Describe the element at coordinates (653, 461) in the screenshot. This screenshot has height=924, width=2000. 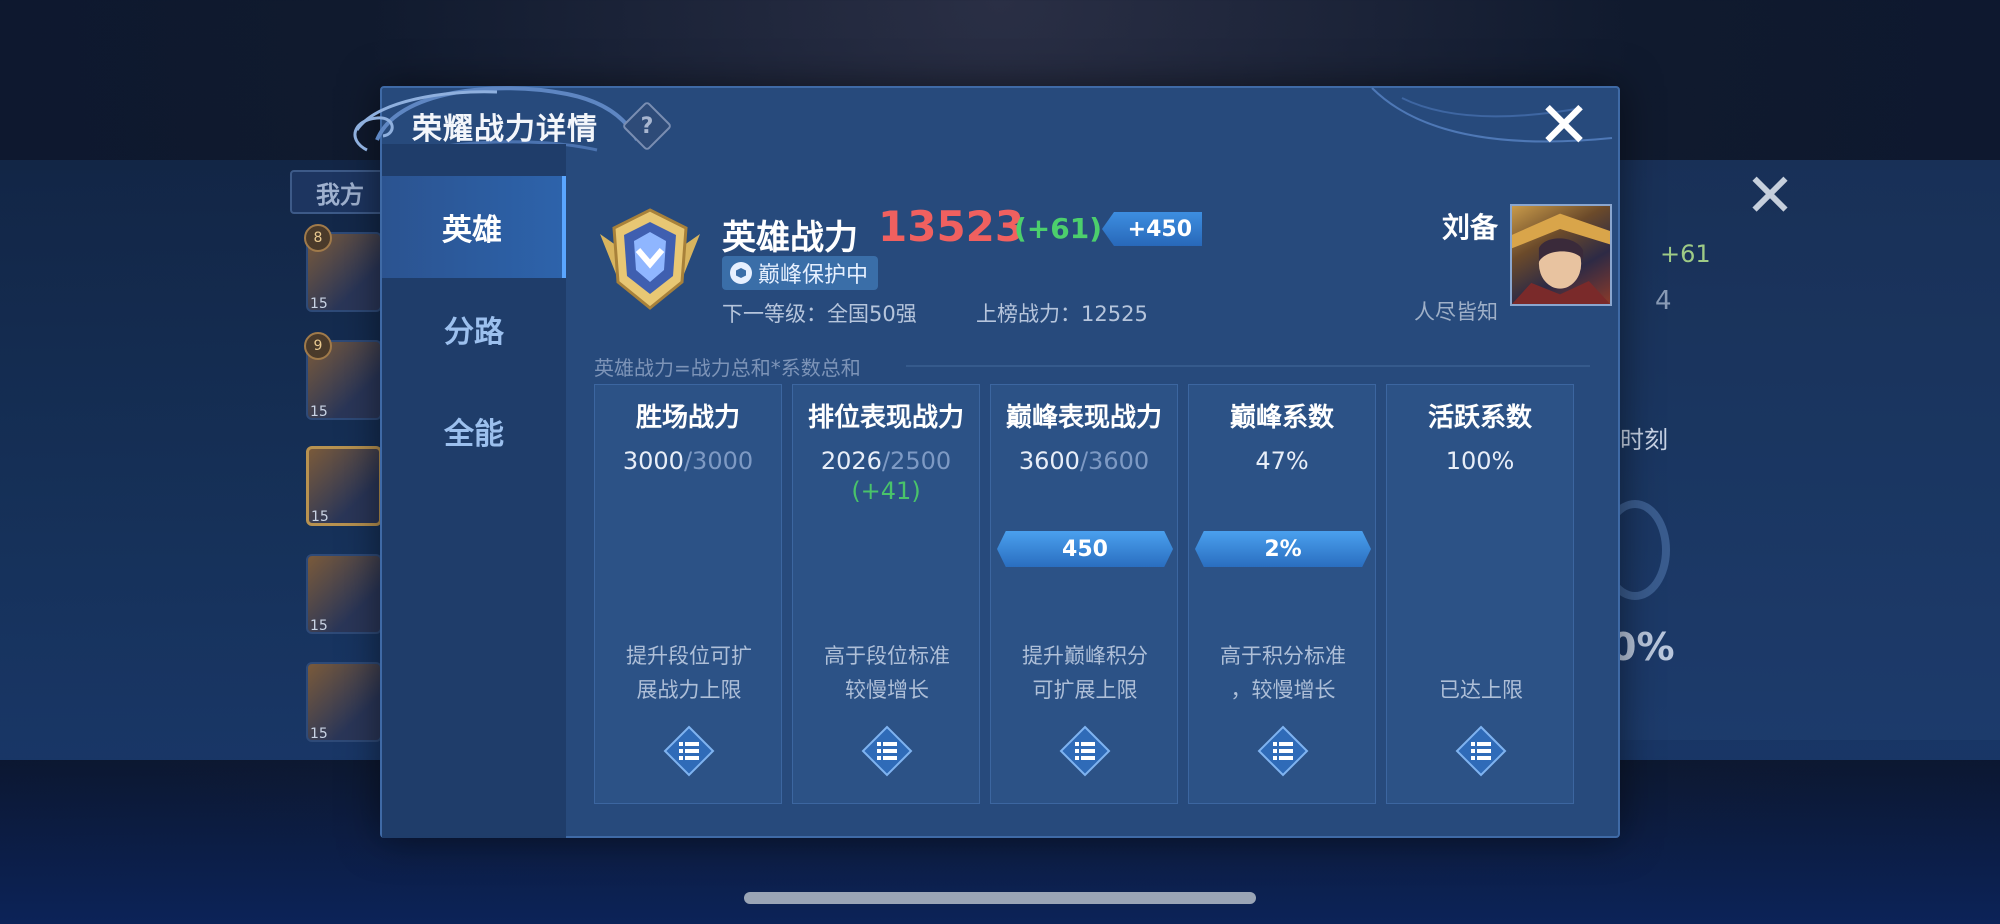
I see `current-value: 3000` at that location.